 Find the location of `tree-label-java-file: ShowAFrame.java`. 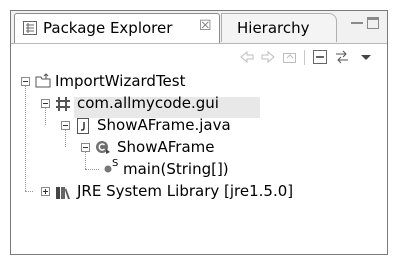

tree-label-java-file: ShowAFrame.java is located at coordinates (164, 125).